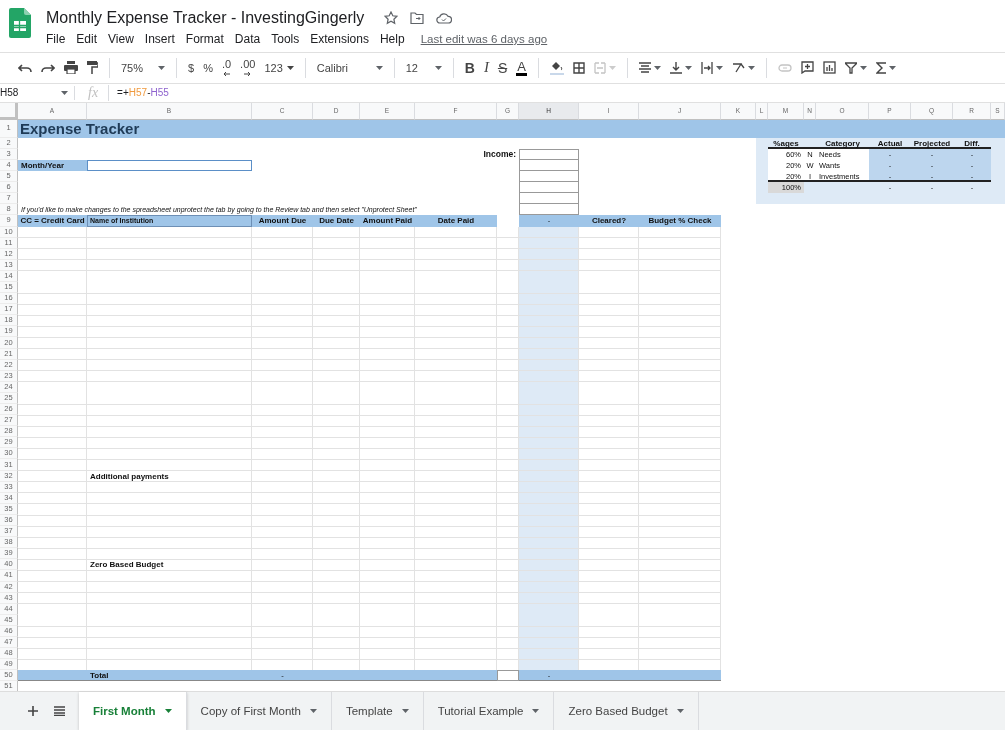  I want to click on cell-label: Month/Year, so click(43, 165).